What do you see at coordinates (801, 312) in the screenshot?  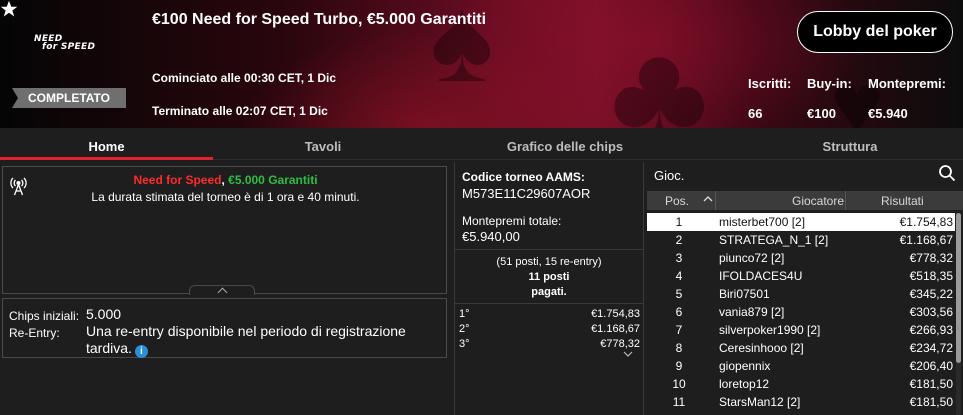 I see `player-row: 6 vania879 [2] €303,56` at bounding box center [801, 312].